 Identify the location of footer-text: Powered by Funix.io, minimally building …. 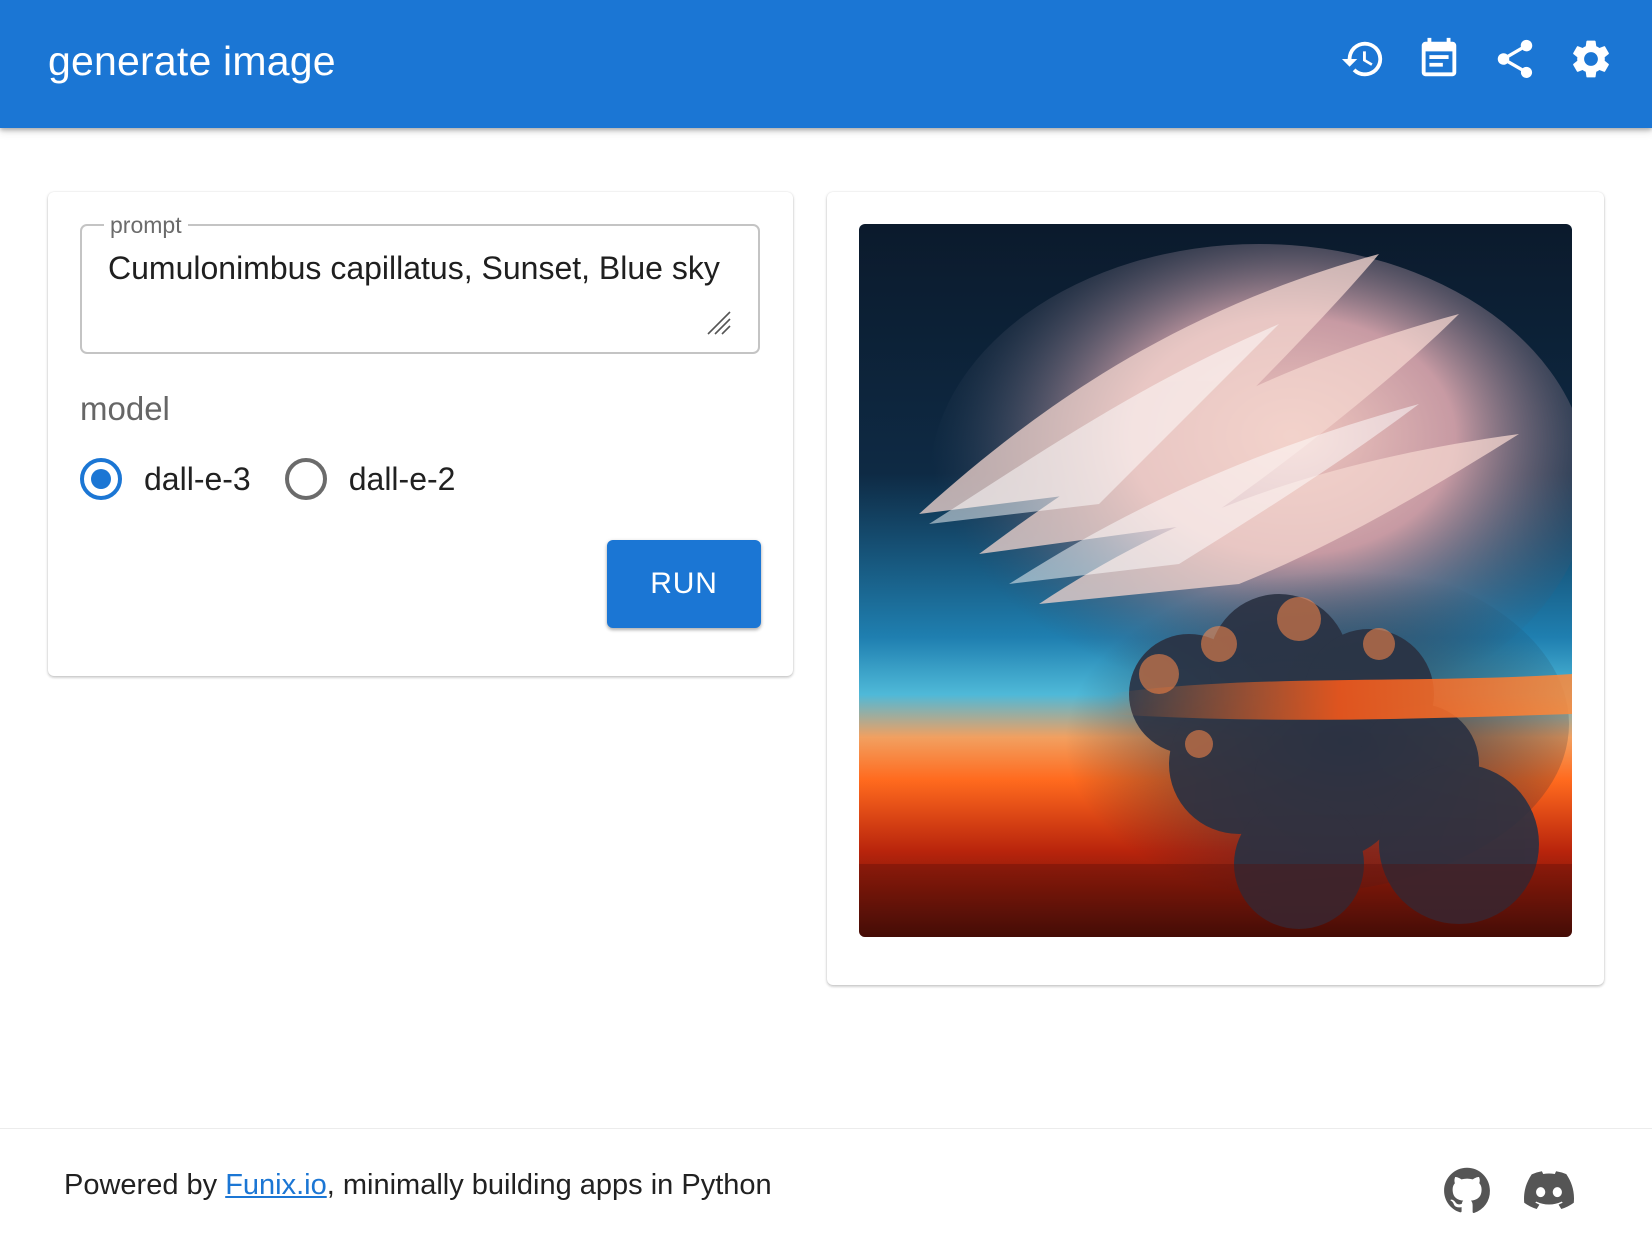
(418, 1185).